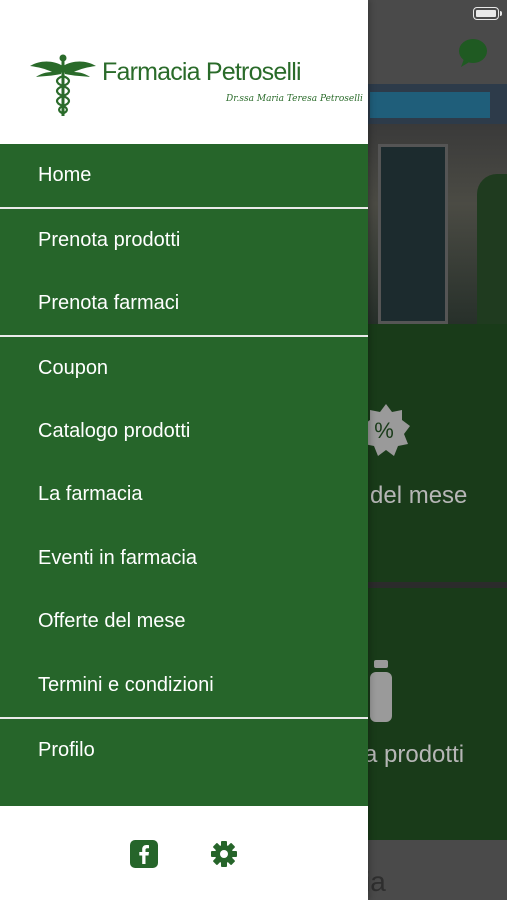 This screenshot has width=507, height=900. What do you see at coordinates (294, 99) in the screenshot?
I see `brand-signature: Dr.ssa Maria Teresa Petroselli` at bounding box center [294, 99].